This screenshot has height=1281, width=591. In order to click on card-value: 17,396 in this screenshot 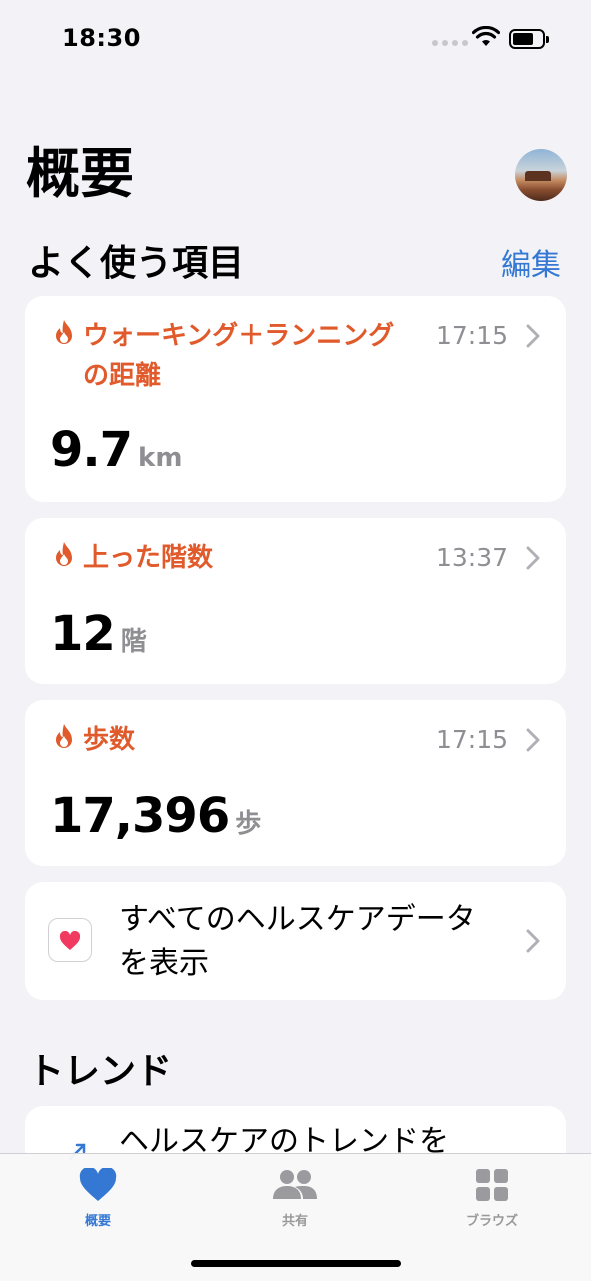, I will do `click(140, 816)`.